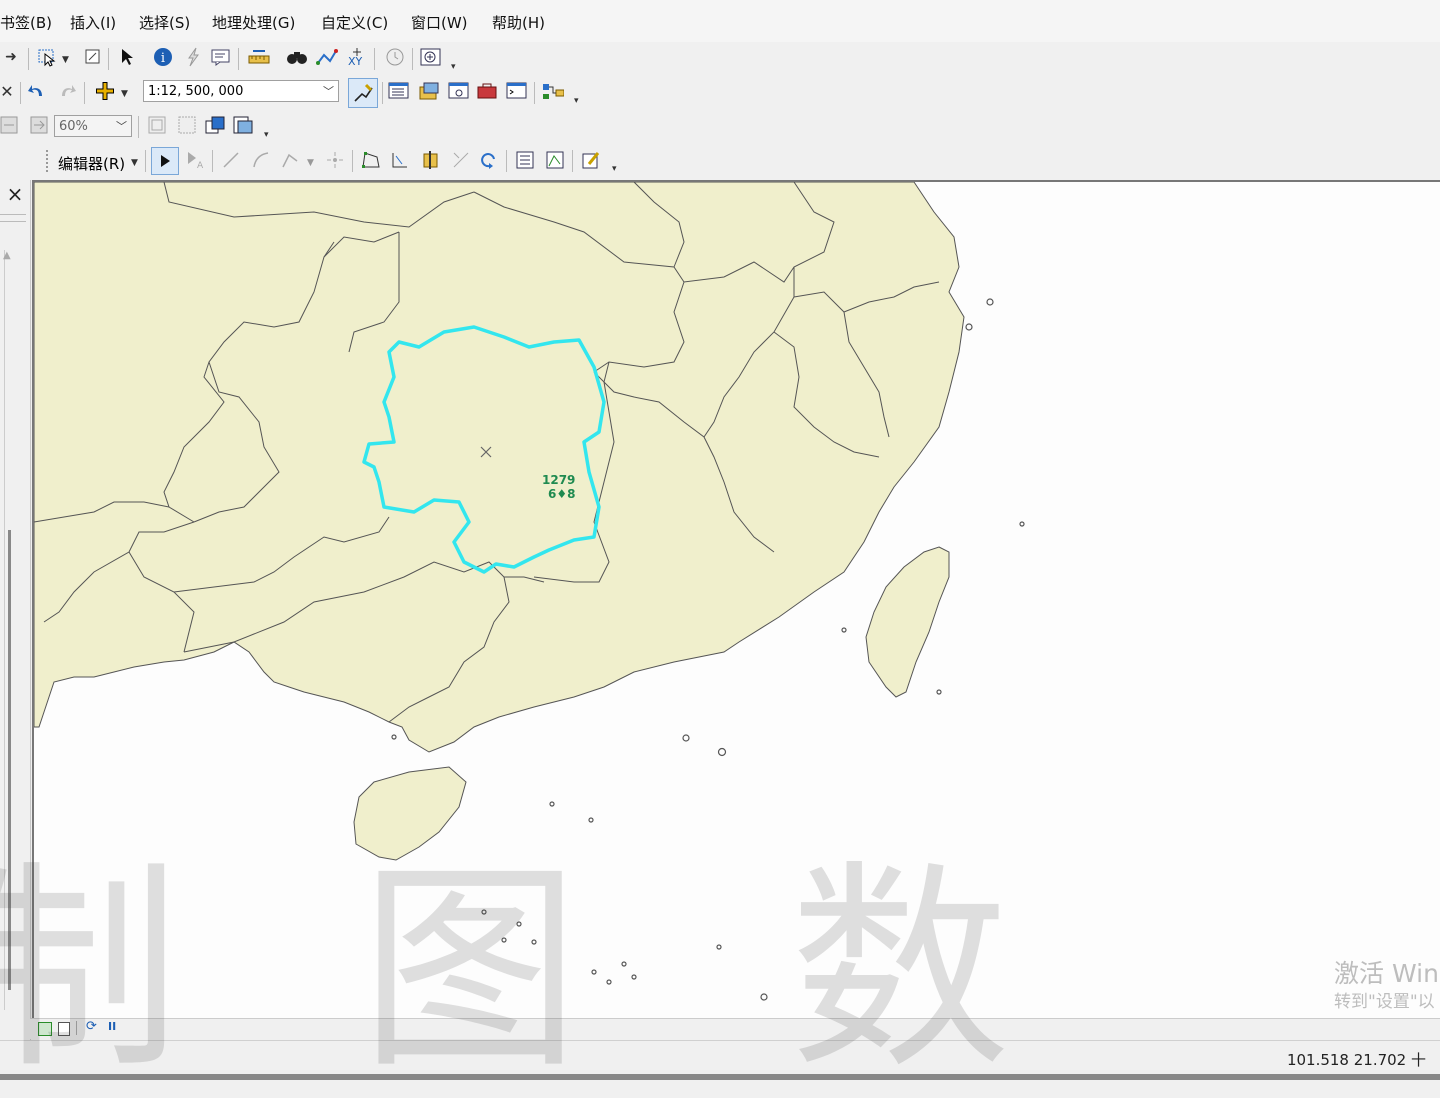 The width and height of the screenshot is (1440, 1098). I want to click on feature-label: 1279 6♦8, so click(558, 487).